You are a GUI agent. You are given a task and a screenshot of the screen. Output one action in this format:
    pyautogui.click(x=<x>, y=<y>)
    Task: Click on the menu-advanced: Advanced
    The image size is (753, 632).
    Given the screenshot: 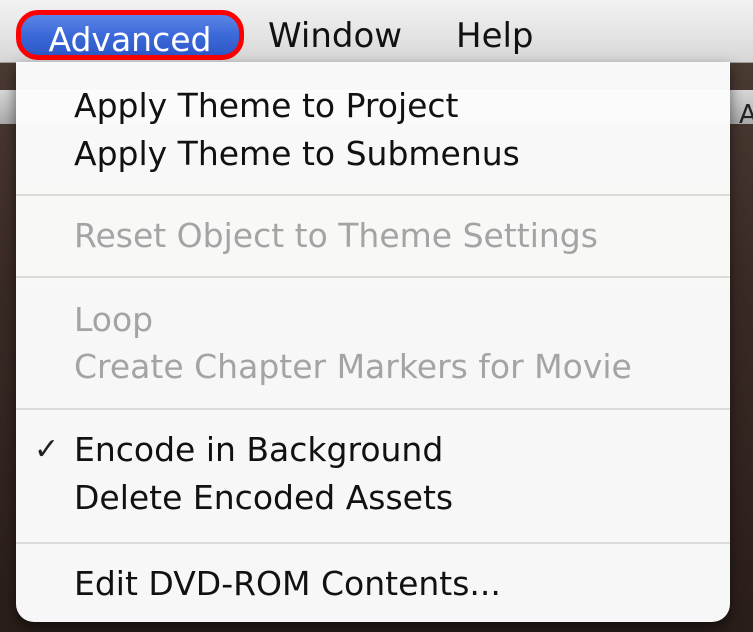 What is the action you would take?
    pyautogui.click(x=130, y=35)
    